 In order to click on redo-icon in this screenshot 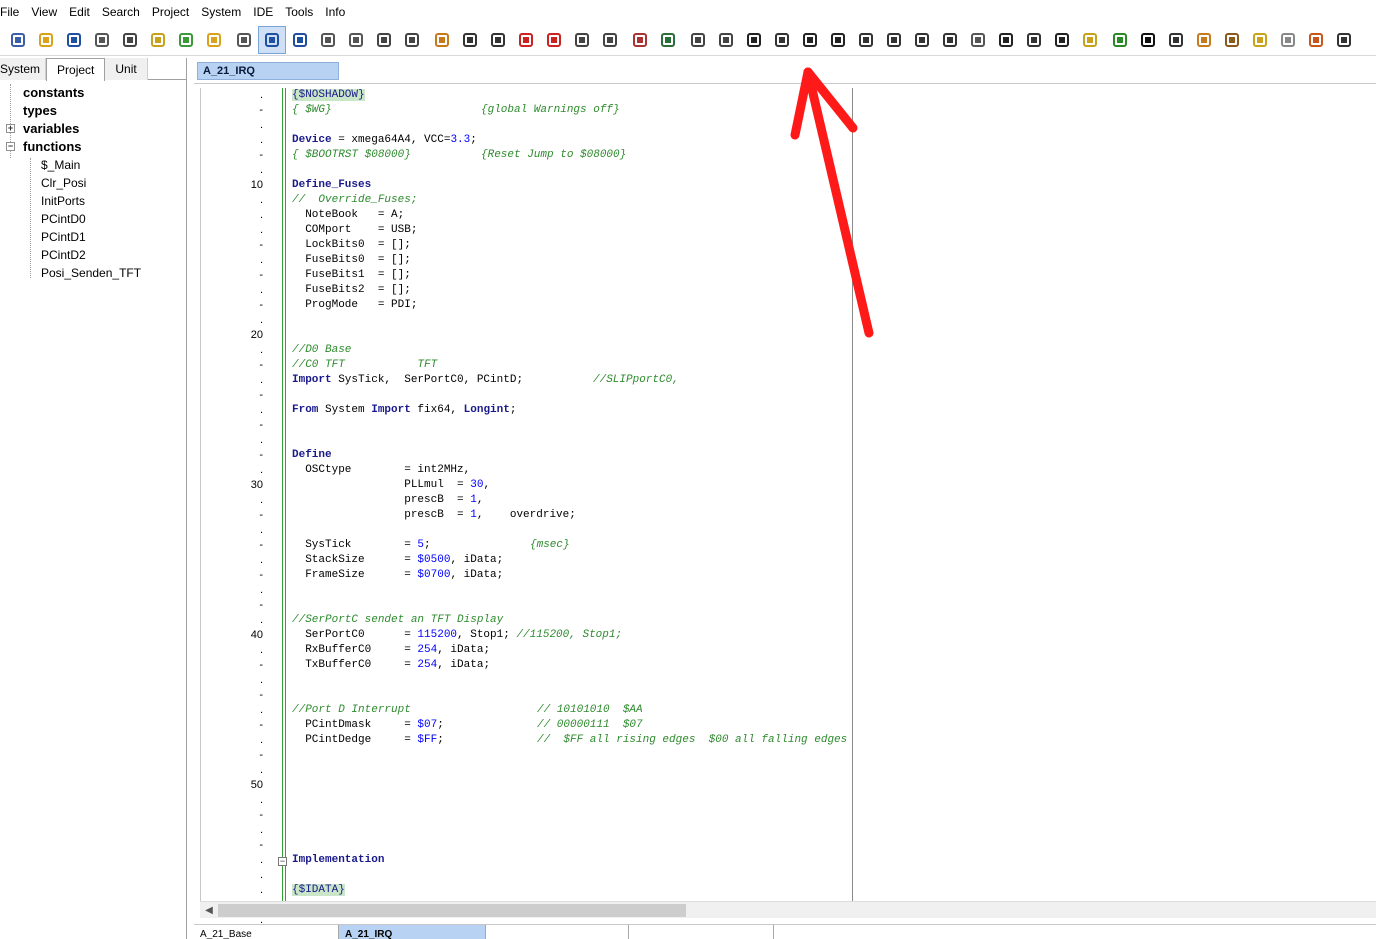, I will do `click(412, 40)`.